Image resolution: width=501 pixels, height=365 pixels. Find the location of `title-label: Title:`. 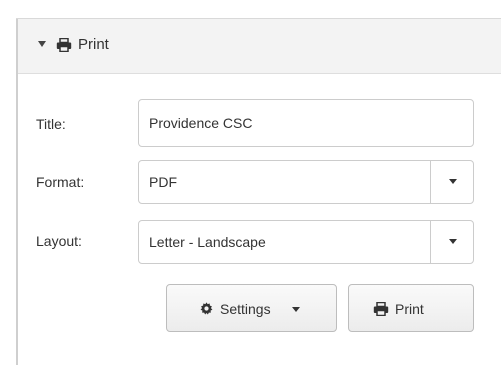

title-label: Title: is located at coordinates (51, 124).